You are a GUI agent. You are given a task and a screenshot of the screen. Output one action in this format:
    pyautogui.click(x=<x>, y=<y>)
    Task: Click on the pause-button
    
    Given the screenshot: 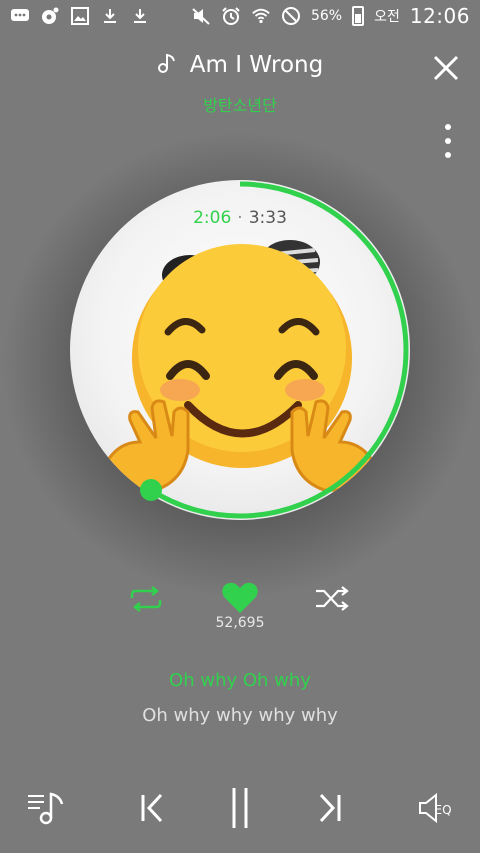 What is the action you would take?
    pyautogui.click(x=240, y=808)
    